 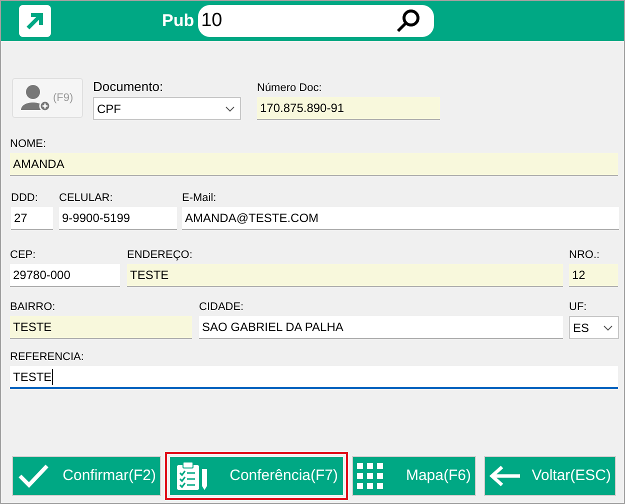 I want to click on field-label: E-Mail:, so click(x=200, y=198).